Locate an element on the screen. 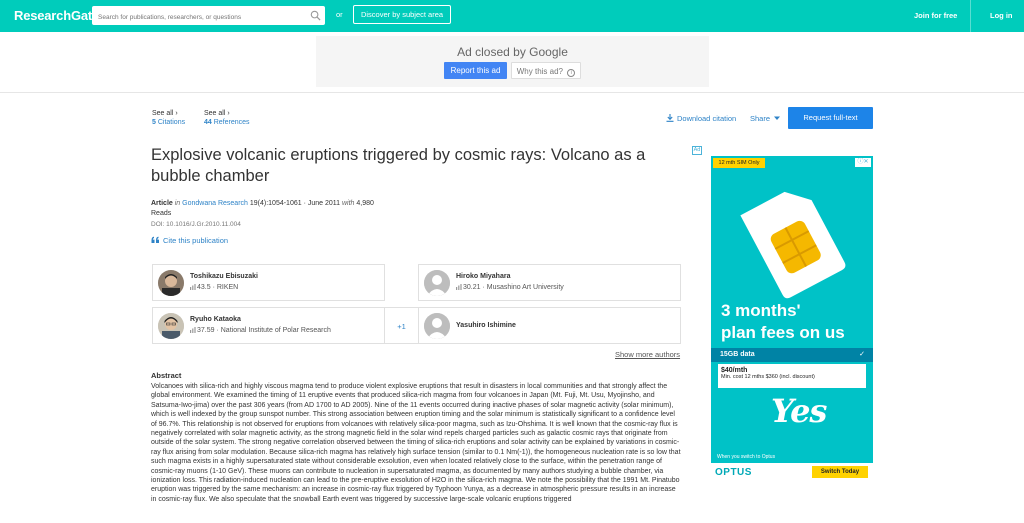 This screenshot has height=523, width=1024. ad-closed-message: Ad closed by Google is located at coordinates (512, 52).